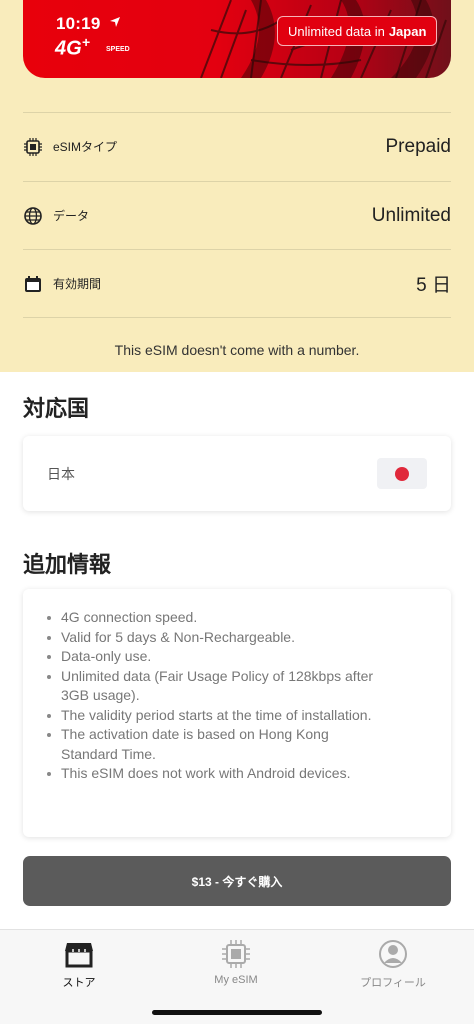  What do you see at coordinates (393, 983) in the screenshot?
I see `tab-profile-label: プロフィール` at bounding box center [393, 983].